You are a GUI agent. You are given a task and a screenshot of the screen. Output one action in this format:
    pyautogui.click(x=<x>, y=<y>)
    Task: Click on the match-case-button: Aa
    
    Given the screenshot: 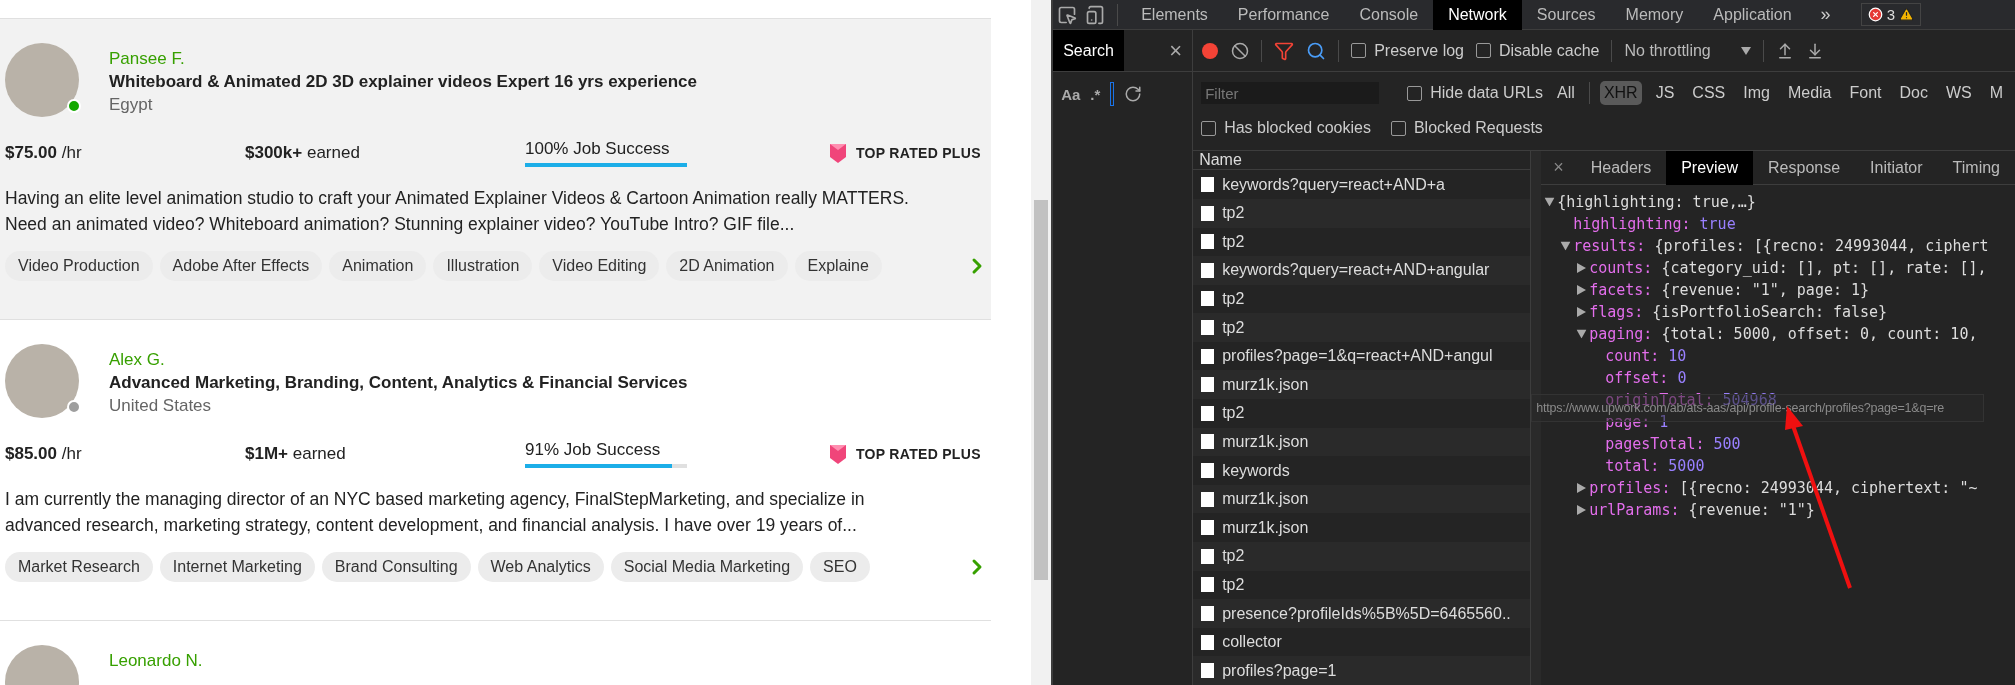 What is the action you would take?
    pyautogui.click(x=1071, y=94)
    